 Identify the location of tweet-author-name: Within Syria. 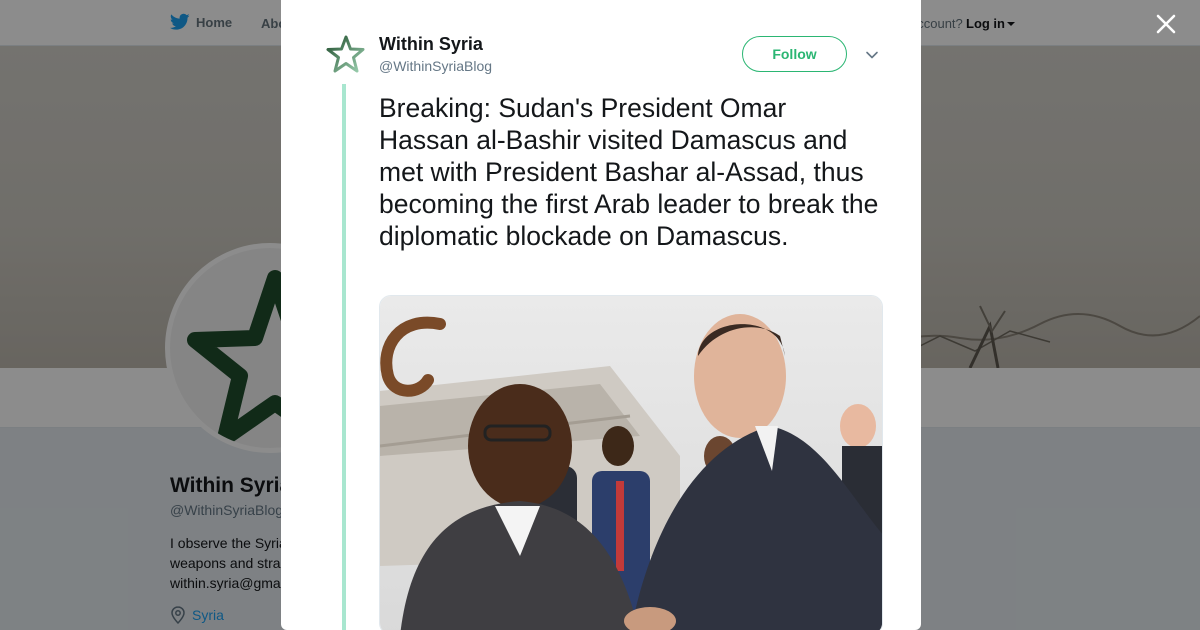
(431, 44).